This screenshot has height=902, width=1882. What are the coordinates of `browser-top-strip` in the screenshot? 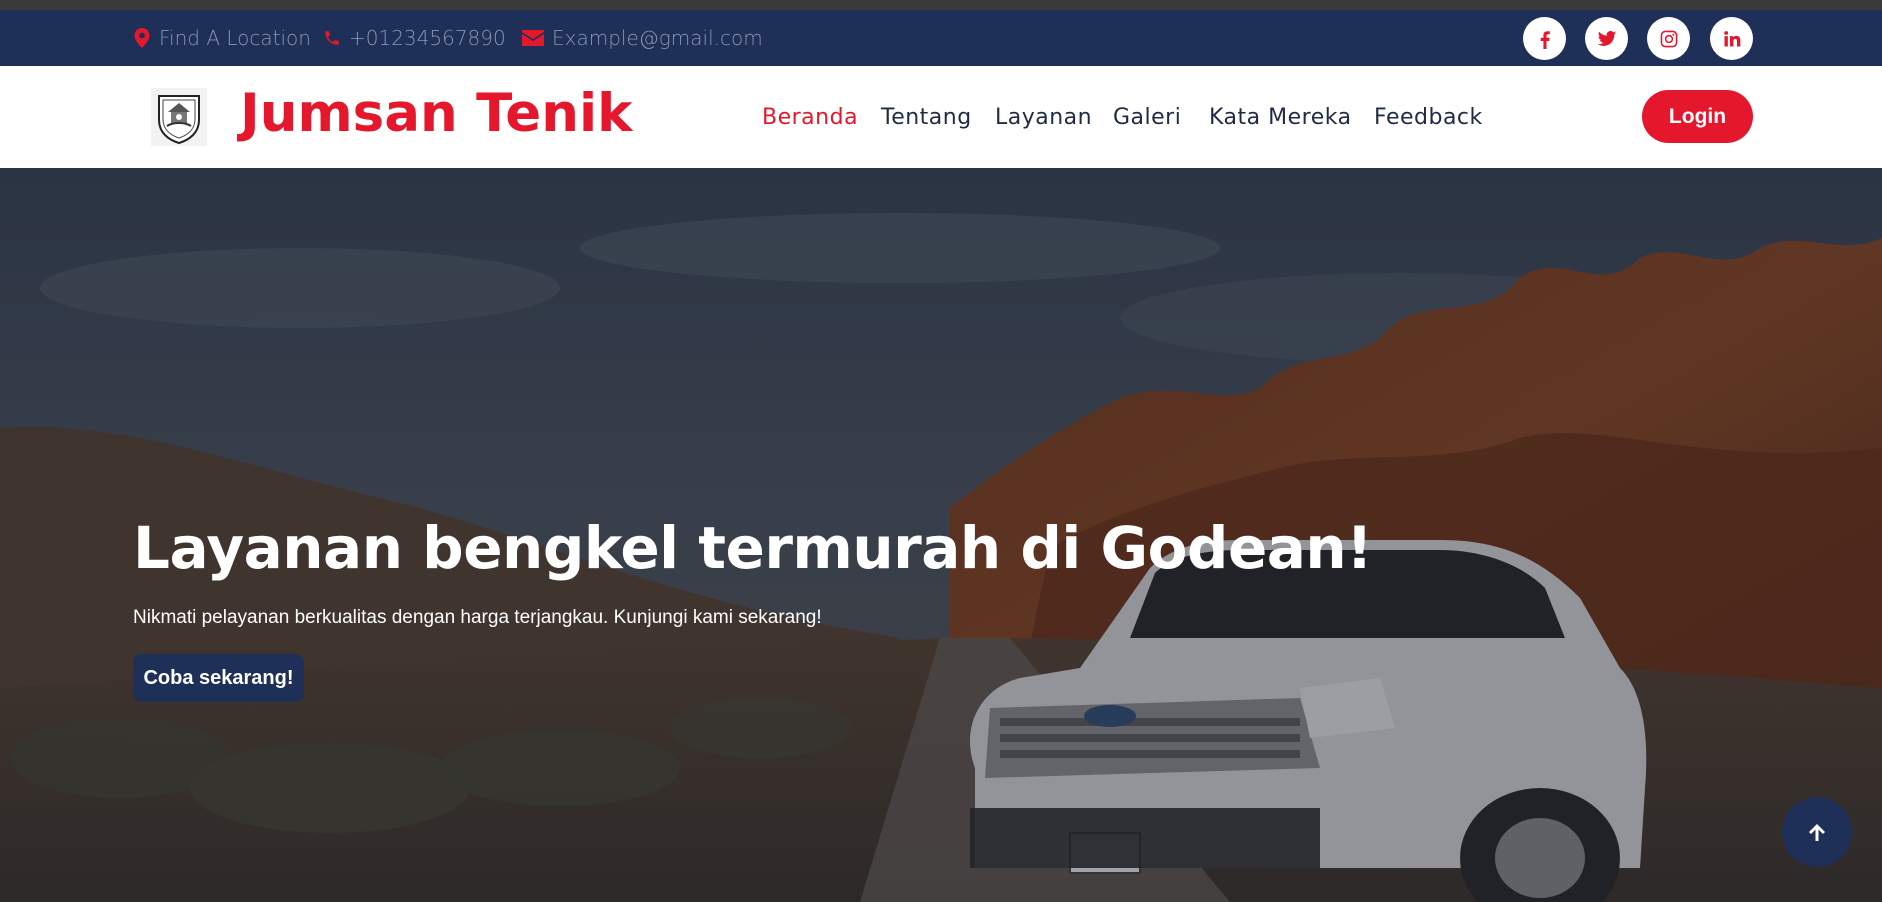 It's located at (941, 5).